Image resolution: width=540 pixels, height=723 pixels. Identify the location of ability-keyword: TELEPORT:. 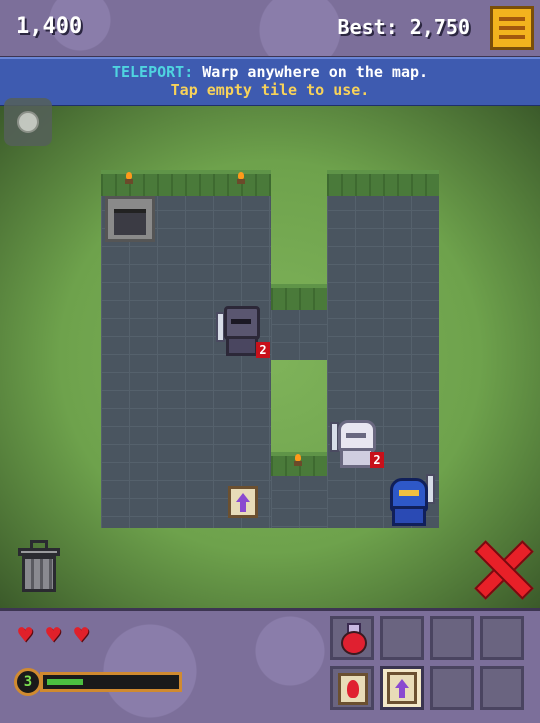
(152, 72).